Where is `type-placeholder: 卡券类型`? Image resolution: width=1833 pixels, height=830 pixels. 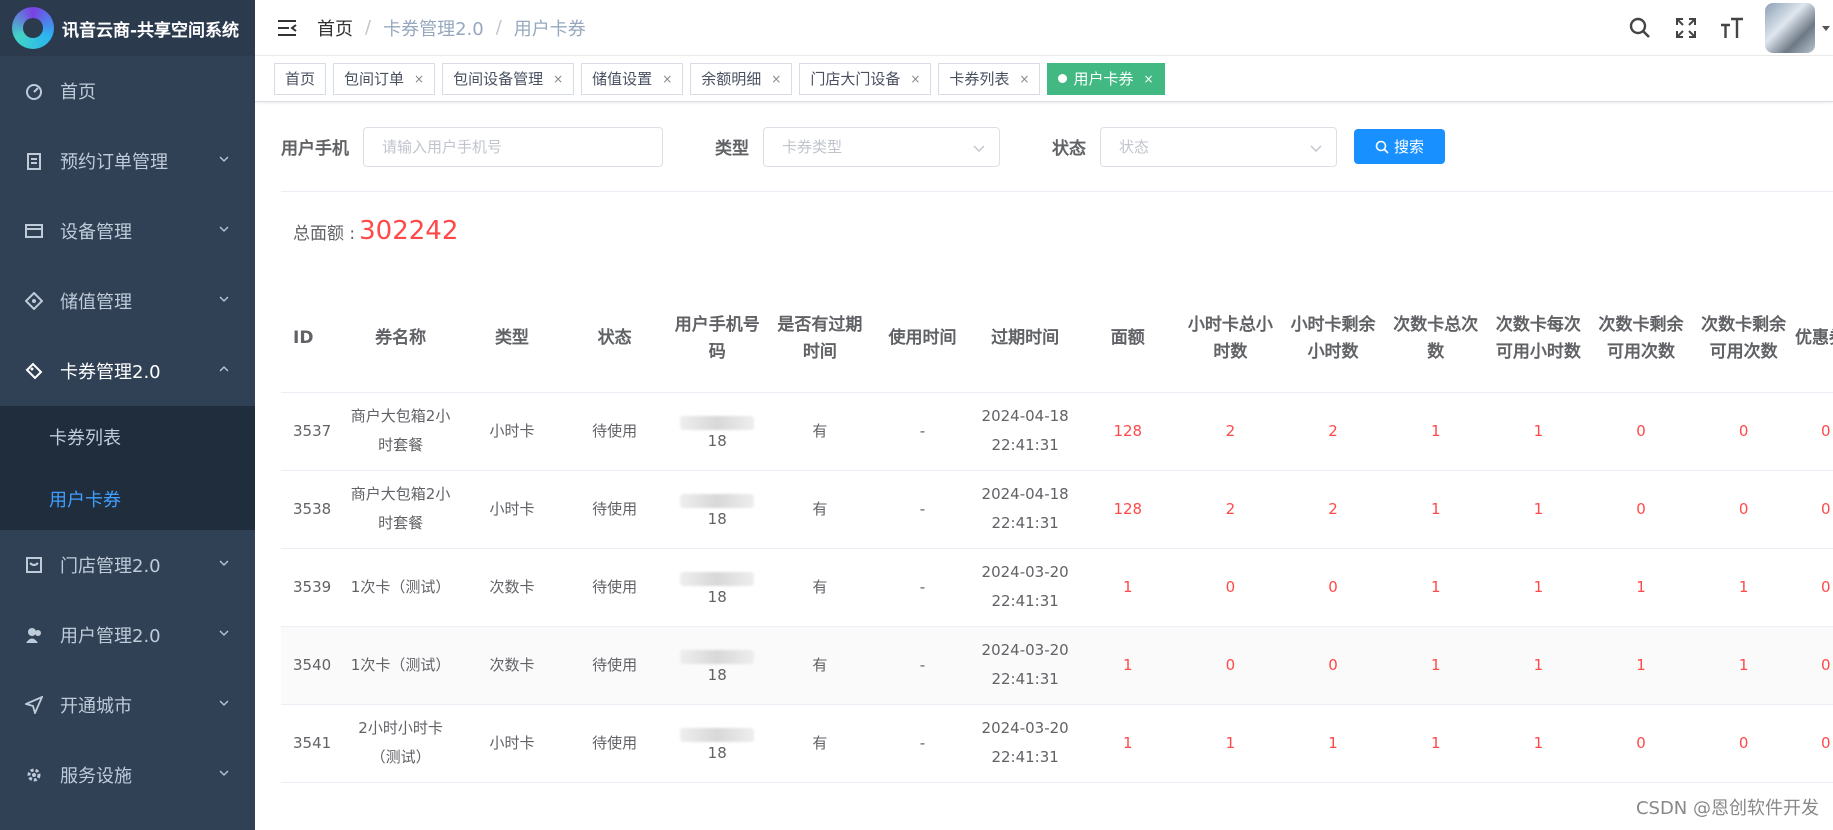 type-placeholder: 卡券类型 is located at coordinates (812, 147).